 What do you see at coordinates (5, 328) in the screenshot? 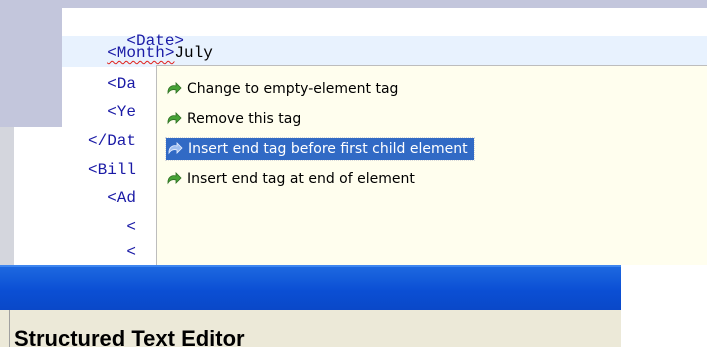
I see `window-left-edge` at bounding box center [5, 328].